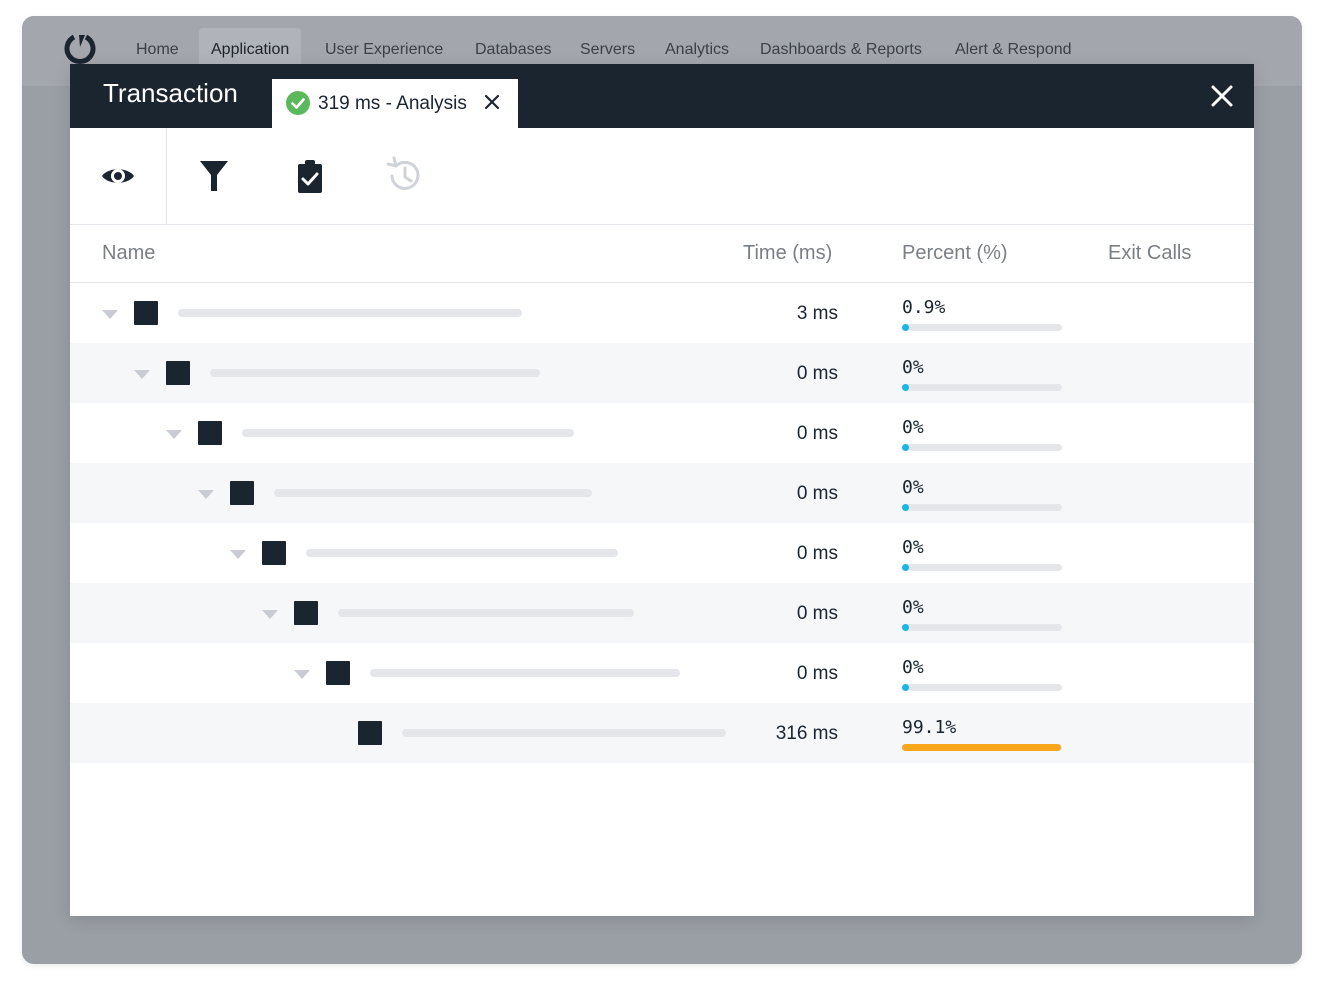  Describe the element at coordinates (924, 307) in the screenshot. I see `row-percent: 0.9%` at that location.